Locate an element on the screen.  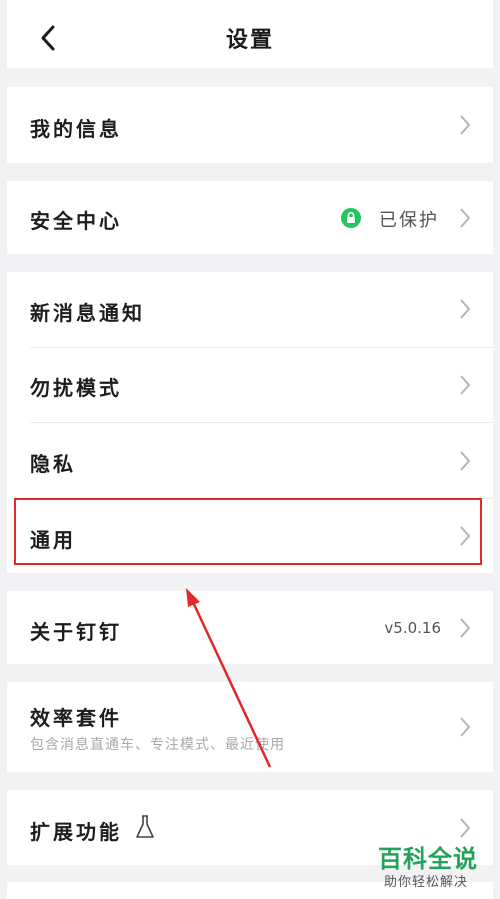
watermark-logo: 百科全说 助你轻松解决 is located at coordinates (434, 865).